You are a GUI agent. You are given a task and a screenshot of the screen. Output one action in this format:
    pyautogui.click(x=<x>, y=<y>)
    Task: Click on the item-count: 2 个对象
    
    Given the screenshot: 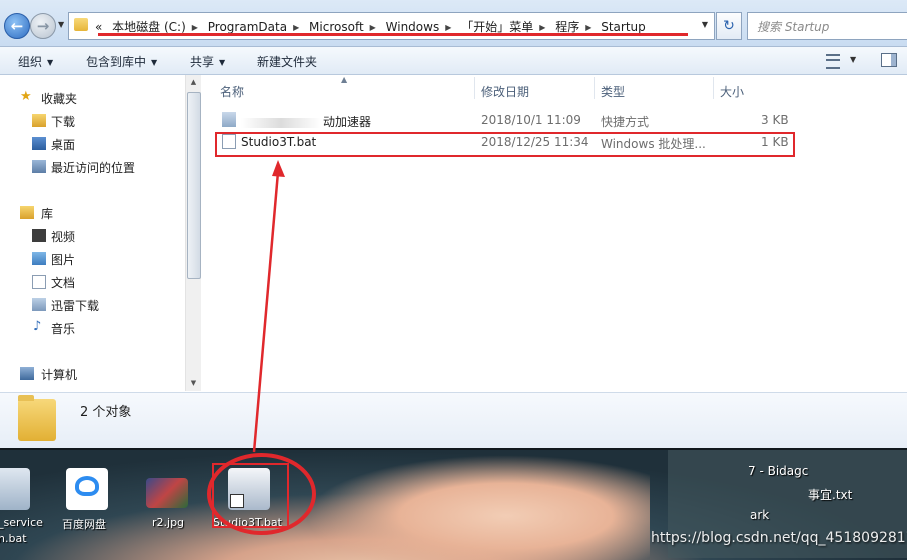 What is the action you would take?
    pyautogui.click(x=106, y=412)
    